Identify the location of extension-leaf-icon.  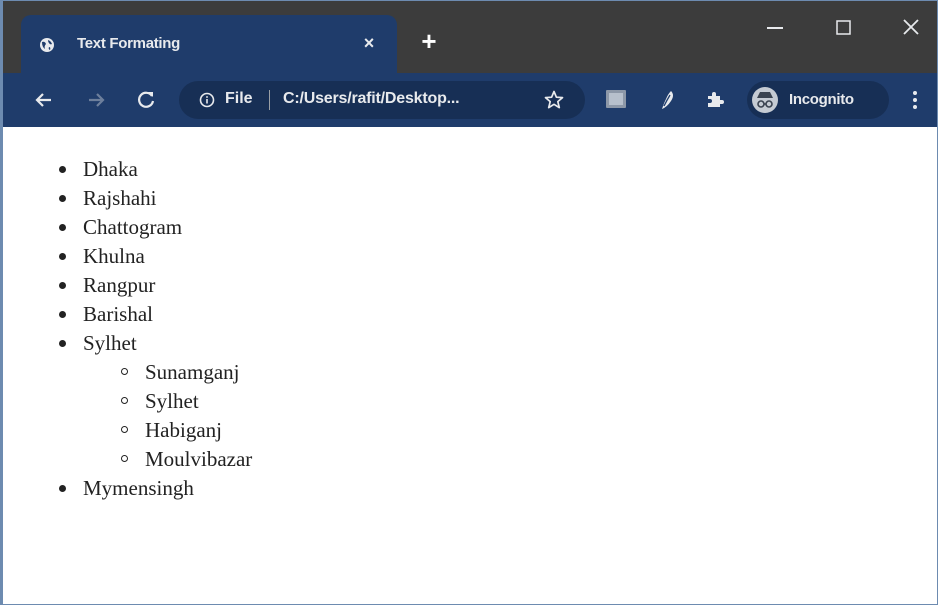
(668, 100).